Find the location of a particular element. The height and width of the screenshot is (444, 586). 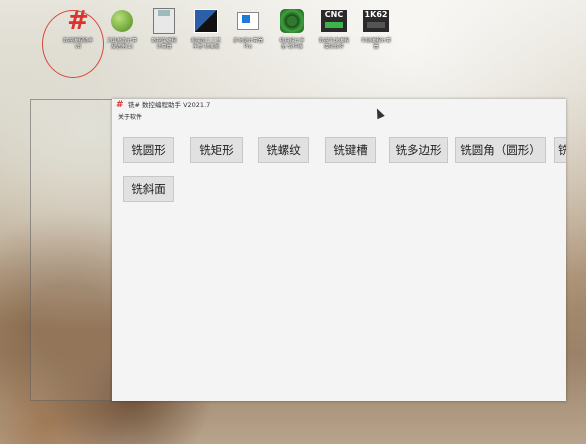

desktop-icon-lathe-calc: 数控车编程 计算器 is located at coordinates (164, 28).